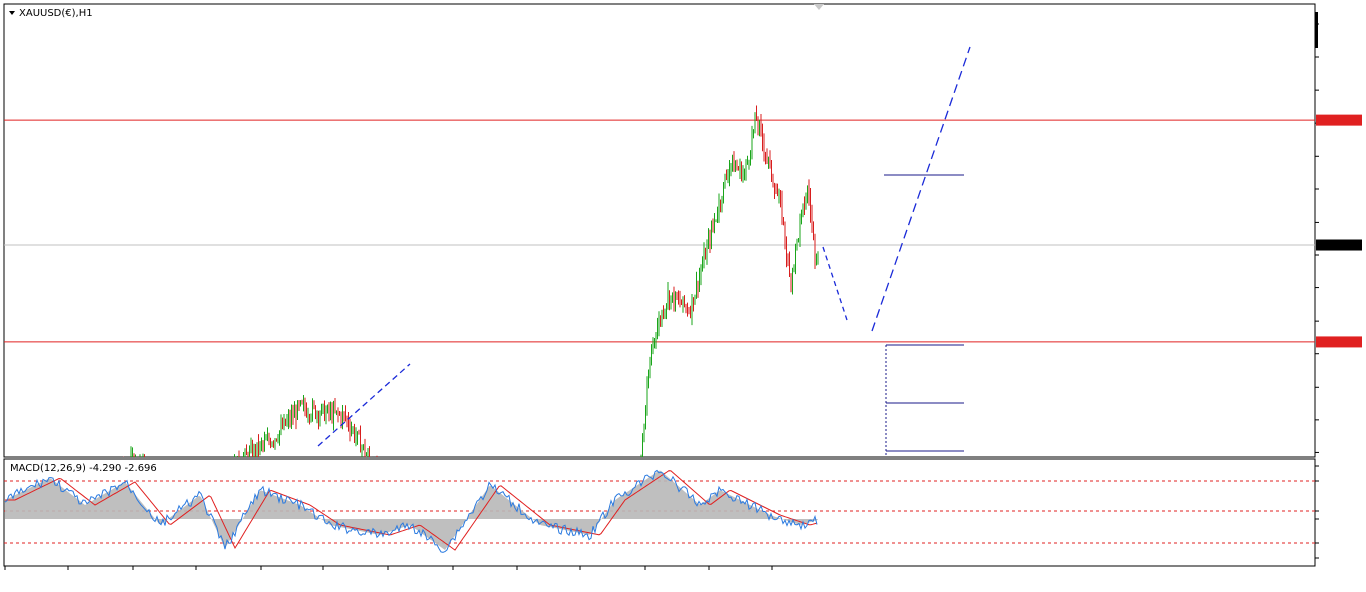  I want to click on macd-indicator, so click(659, 511).